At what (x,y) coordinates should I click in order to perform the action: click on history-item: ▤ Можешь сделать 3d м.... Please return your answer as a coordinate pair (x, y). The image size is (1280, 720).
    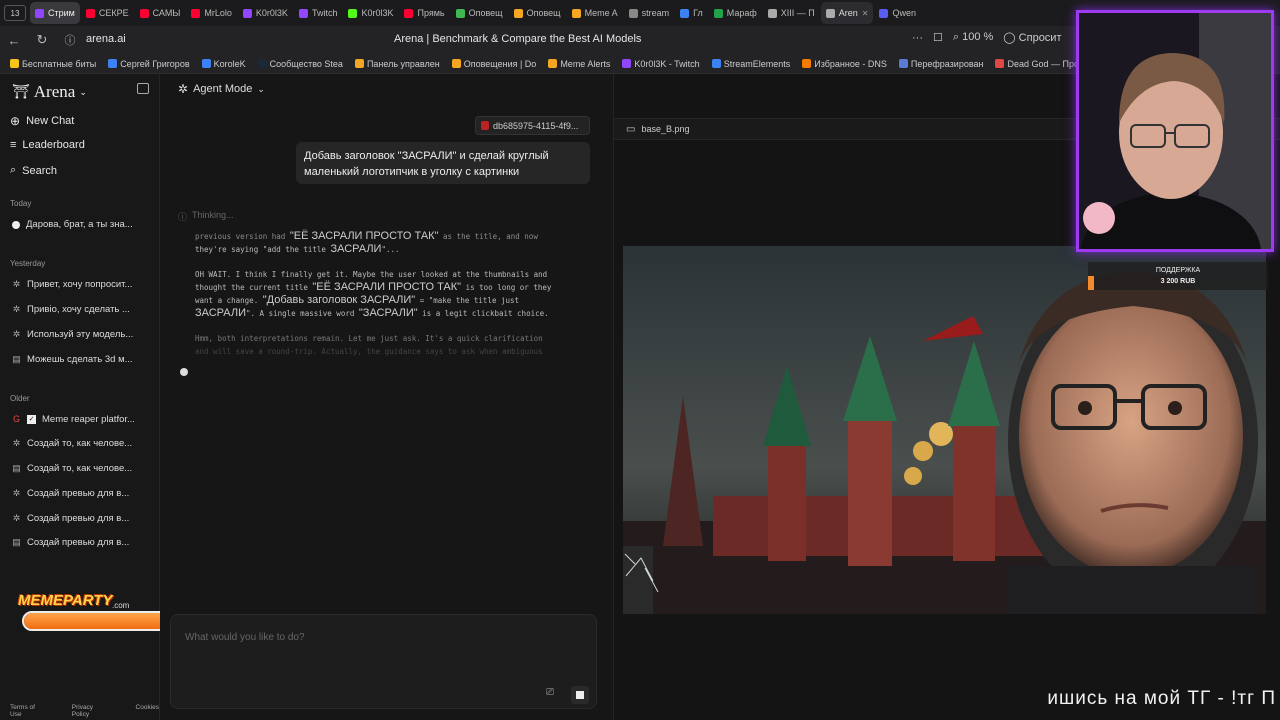
    Looking at the image, I should click on (72, 359).